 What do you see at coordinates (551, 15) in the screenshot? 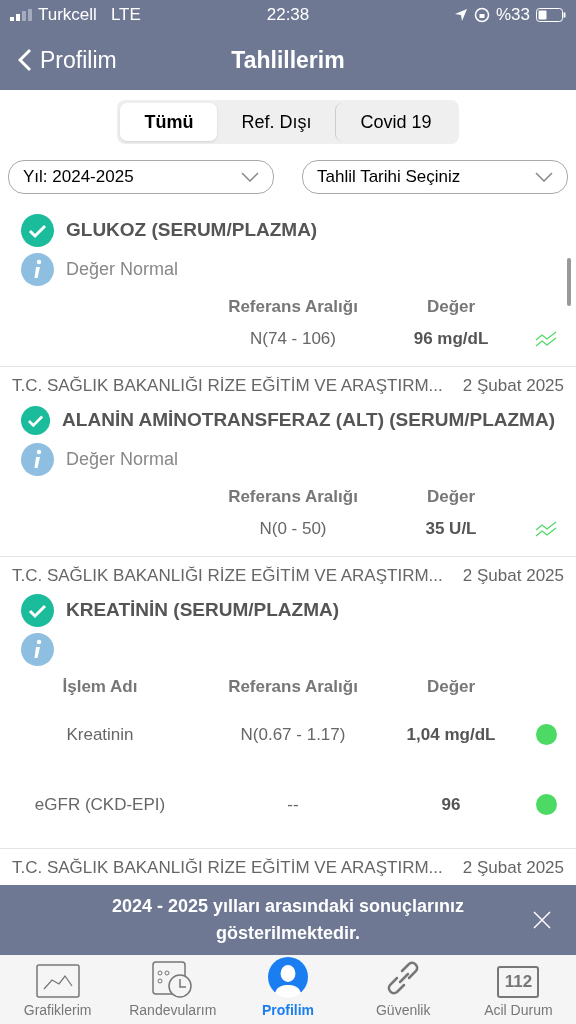
I see `battery-icon` at bounding box center [551, 15].